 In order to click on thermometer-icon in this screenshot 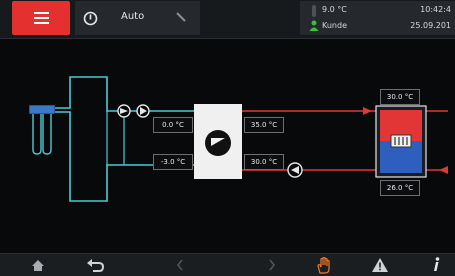, I will do `click(314, 11)`.